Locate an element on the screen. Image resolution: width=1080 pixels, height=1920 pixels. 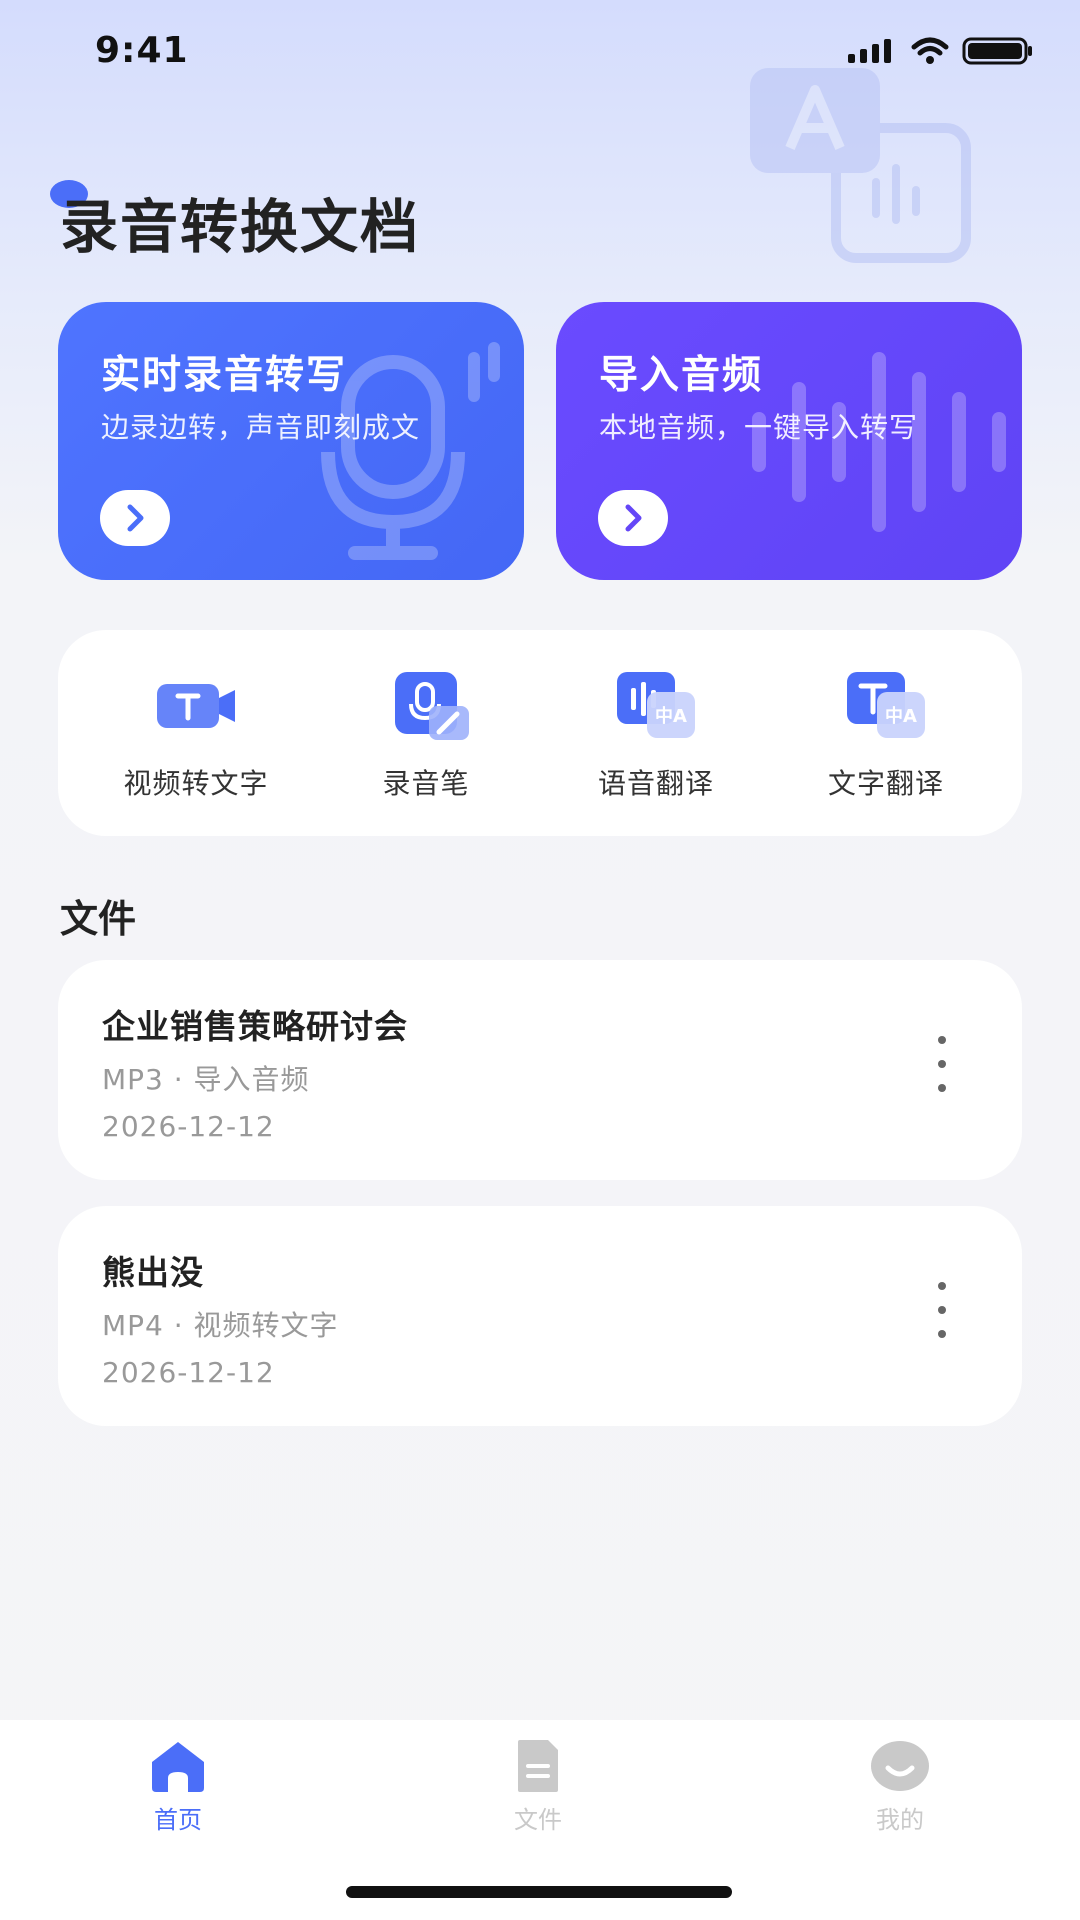
tool-text-translate: 中A 文字翻译 is located at coordinates (886, 736).